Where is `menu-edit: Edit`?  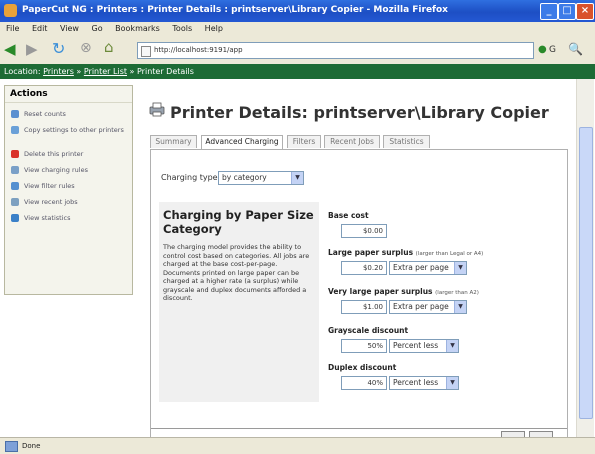
menu-edit: Edit is located at coordinates (40, 28).